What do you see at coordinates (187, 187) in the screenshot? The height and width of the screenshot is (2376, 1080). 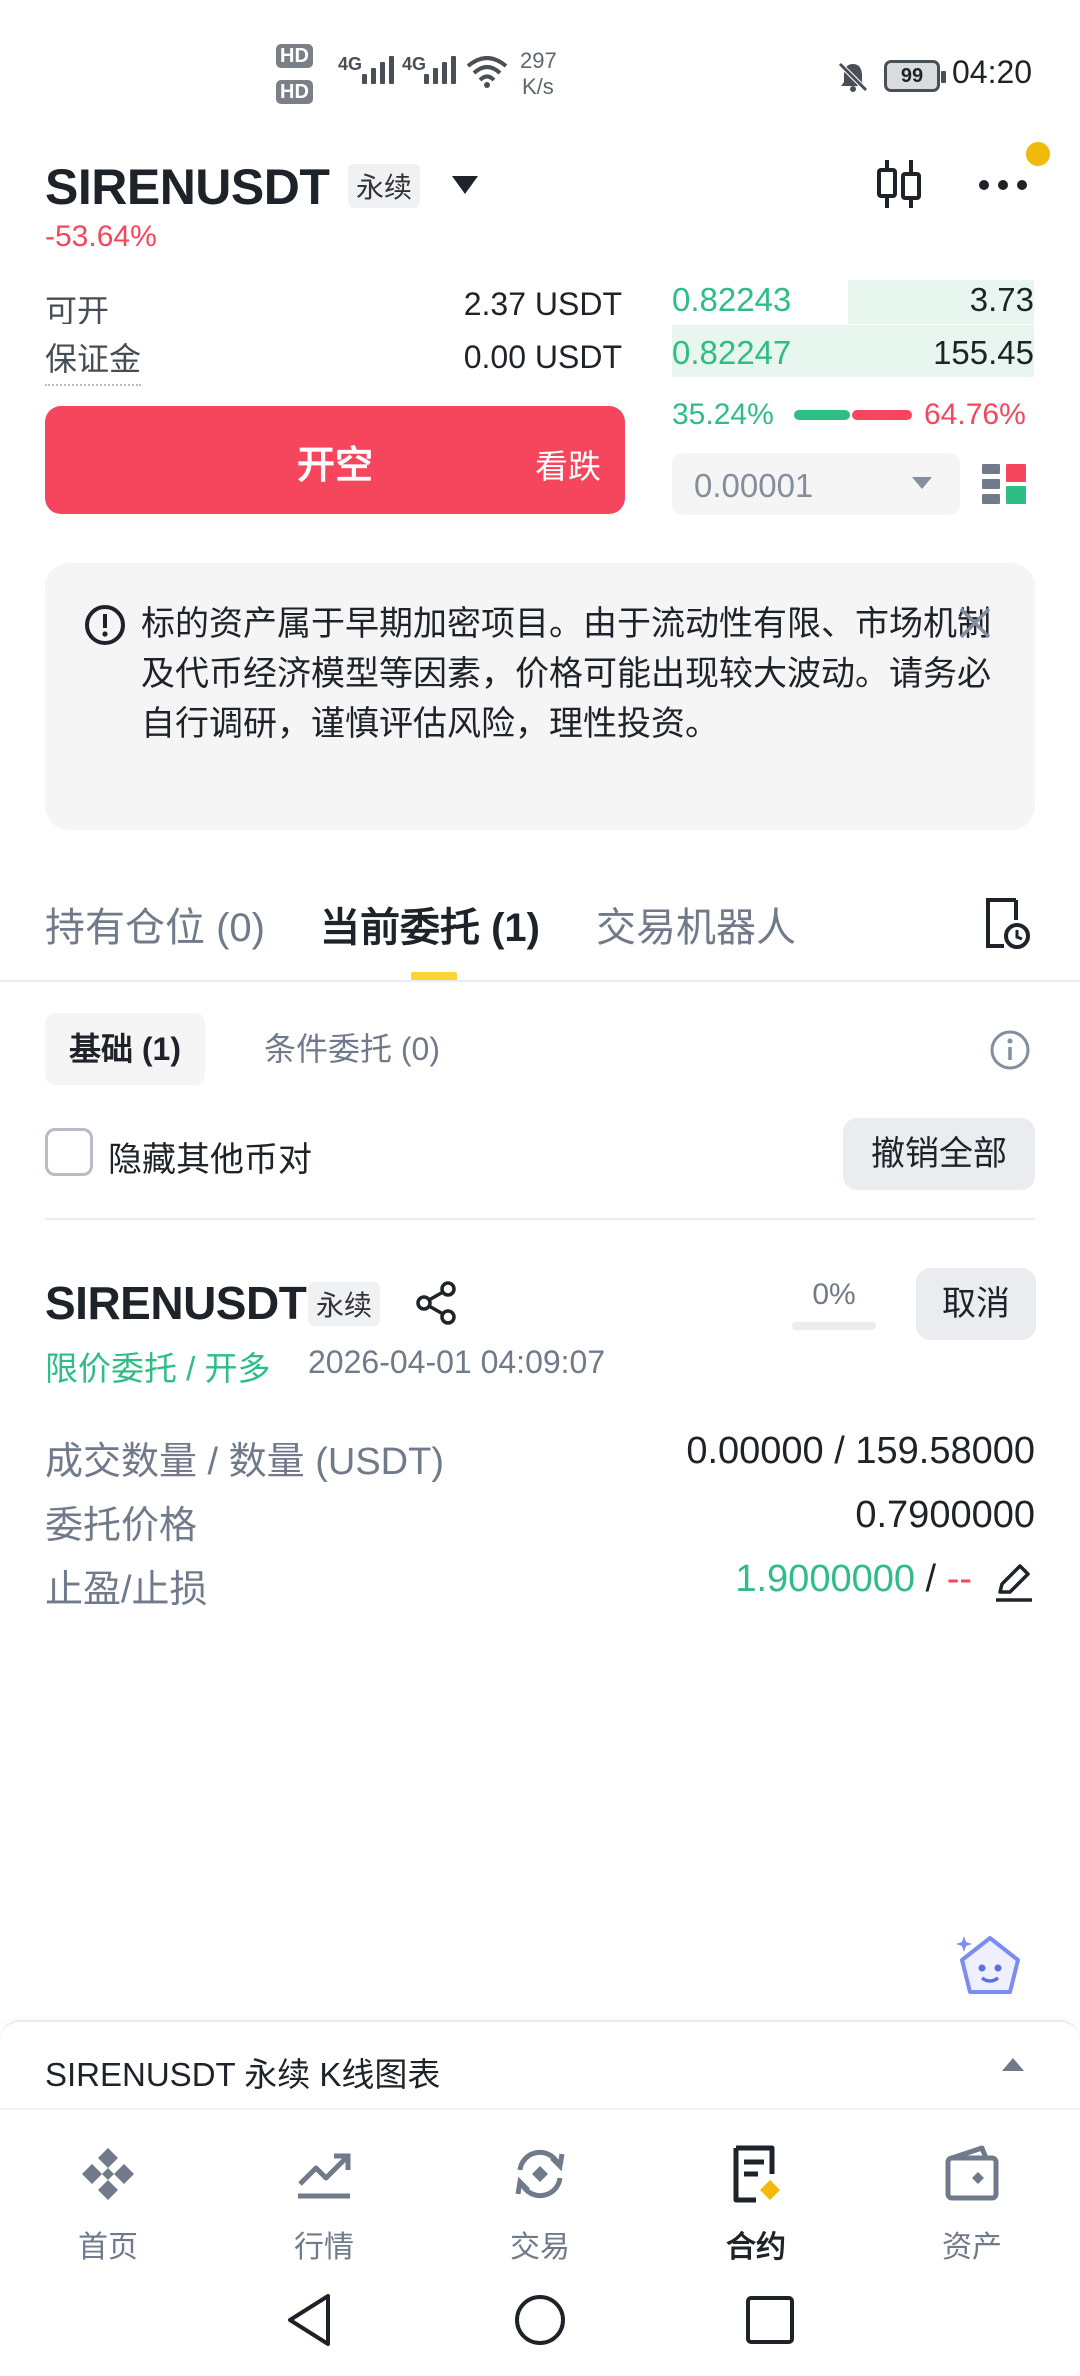 I see `symbol-title: SIRENUSDT` at bounding box center [187, 187].